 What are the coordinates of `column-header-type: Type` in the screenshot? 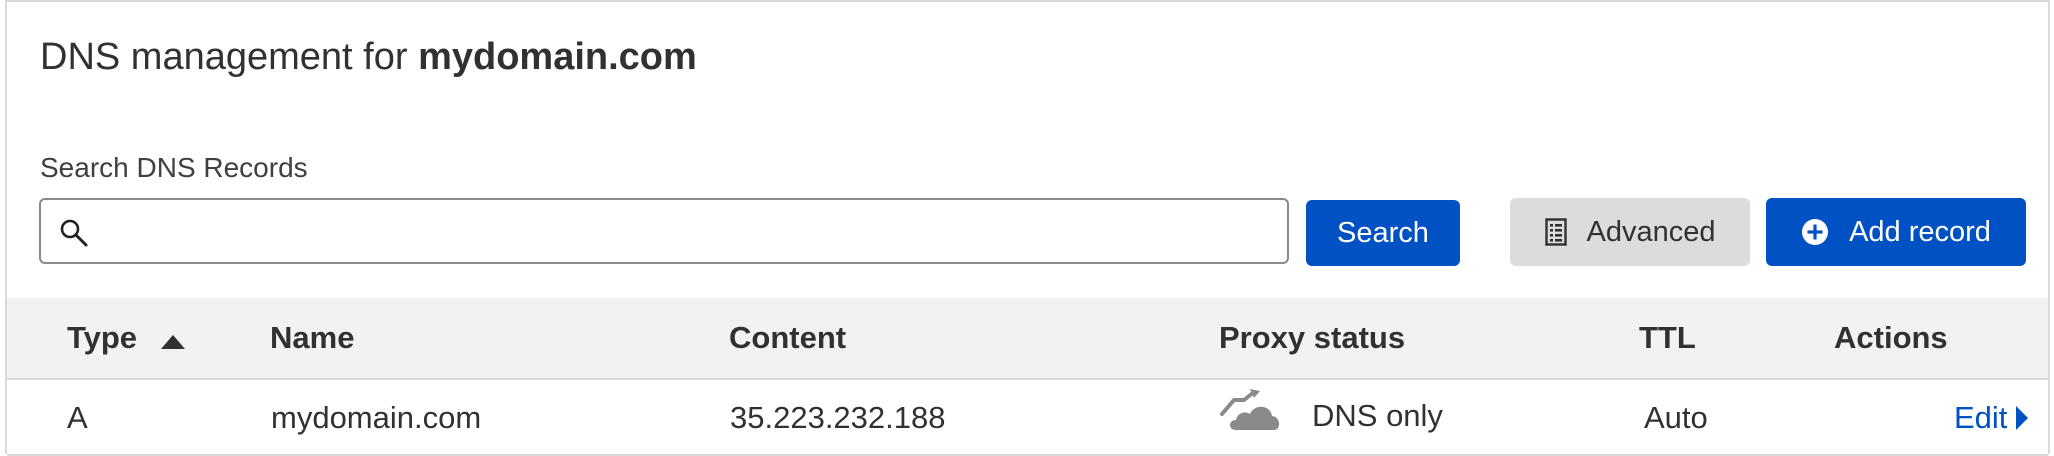 It's located at (126, 339).